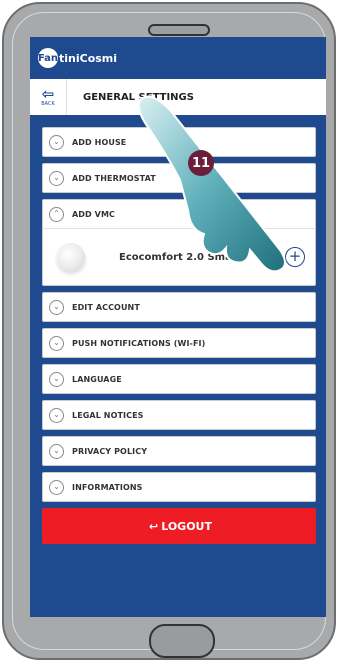 The width and height of the screenshot is (340, 664). What do you see at coordinates (99, 142) in the screenshot?
I see `menu-item-label: ADD HOUSE` at bounding box center [99, 142].